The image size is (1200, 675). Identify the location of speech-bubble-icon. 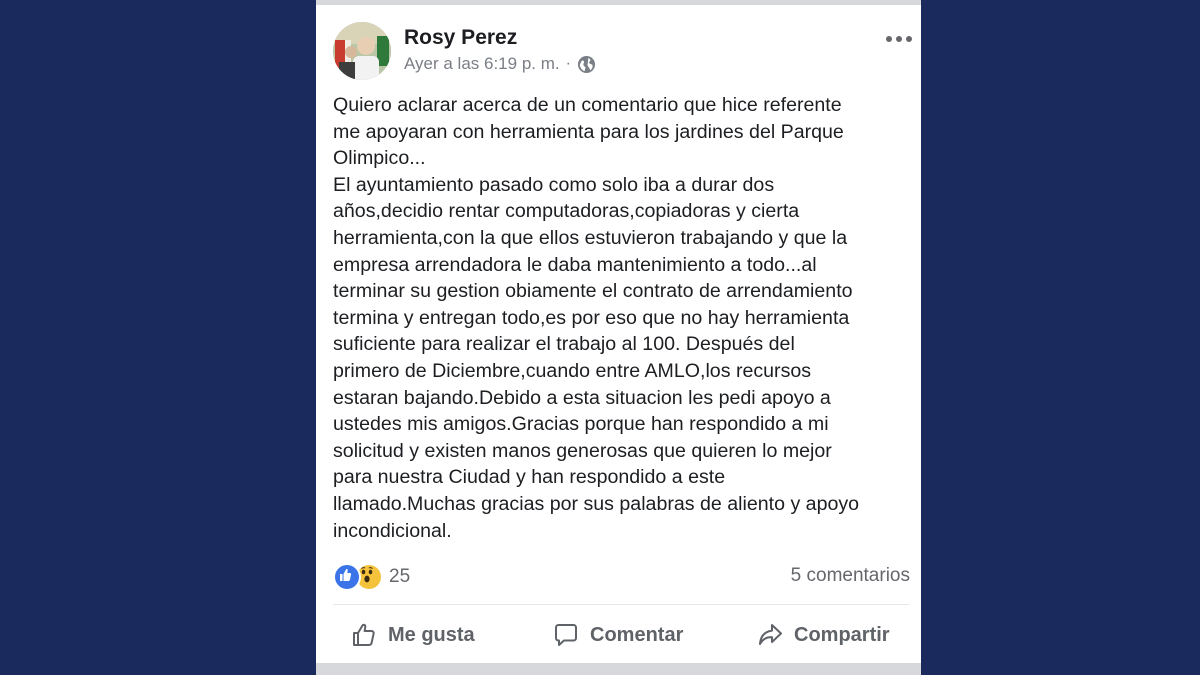
(566, 635).